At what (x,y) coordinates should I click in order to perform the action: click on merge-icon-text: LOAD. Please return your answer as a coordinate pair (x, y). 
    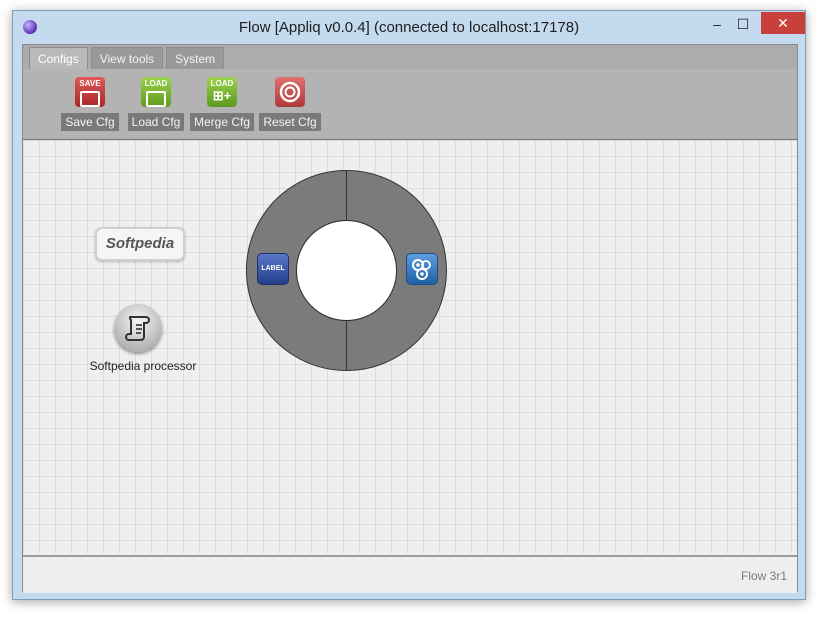
    Looking at the image, I should click on (222, 83).